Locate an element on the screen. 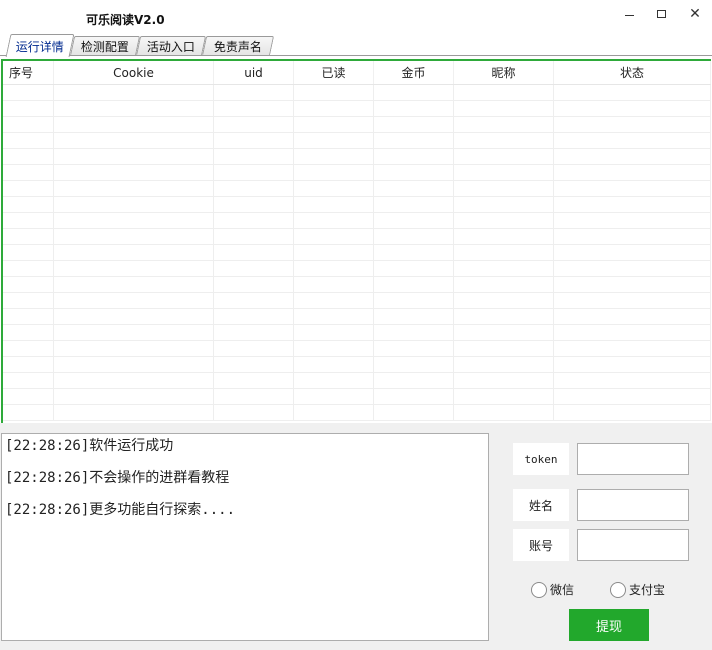  close-icon: ✕ is located at coordinates (695, 14).